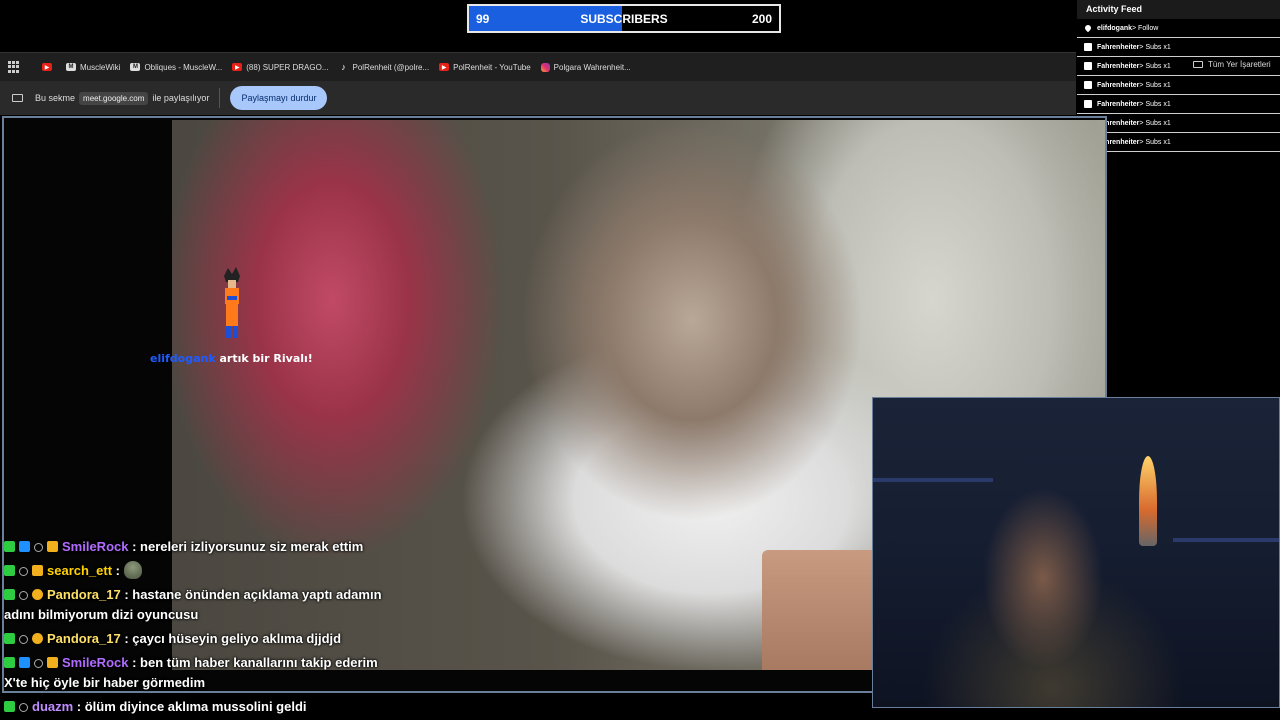 The width and height of the screenshot is (1280, 720). What do you see at coordinates (232, 302) in the screenshot?
I see `goku-sprite-icon` at bounding box center [232, 302].